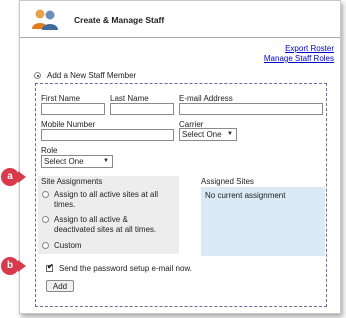 Image resolution: width=346 pixels, height=318 pixels. What do you see at coordinates (22, 266) in the screenshot?
I see `callout-b-arrow` at bounding box center [22, 266].